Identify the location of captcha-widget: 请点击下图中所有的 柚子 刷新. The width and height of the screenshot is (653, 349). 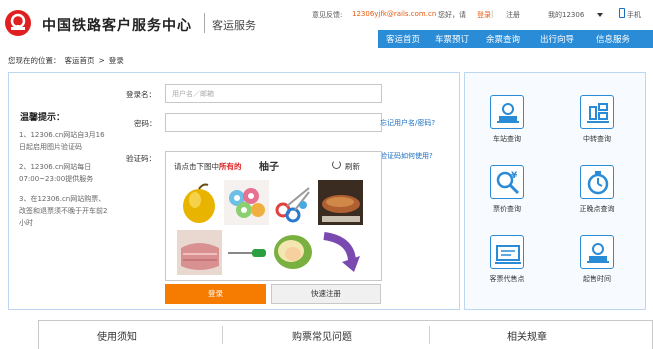
(273, 216).